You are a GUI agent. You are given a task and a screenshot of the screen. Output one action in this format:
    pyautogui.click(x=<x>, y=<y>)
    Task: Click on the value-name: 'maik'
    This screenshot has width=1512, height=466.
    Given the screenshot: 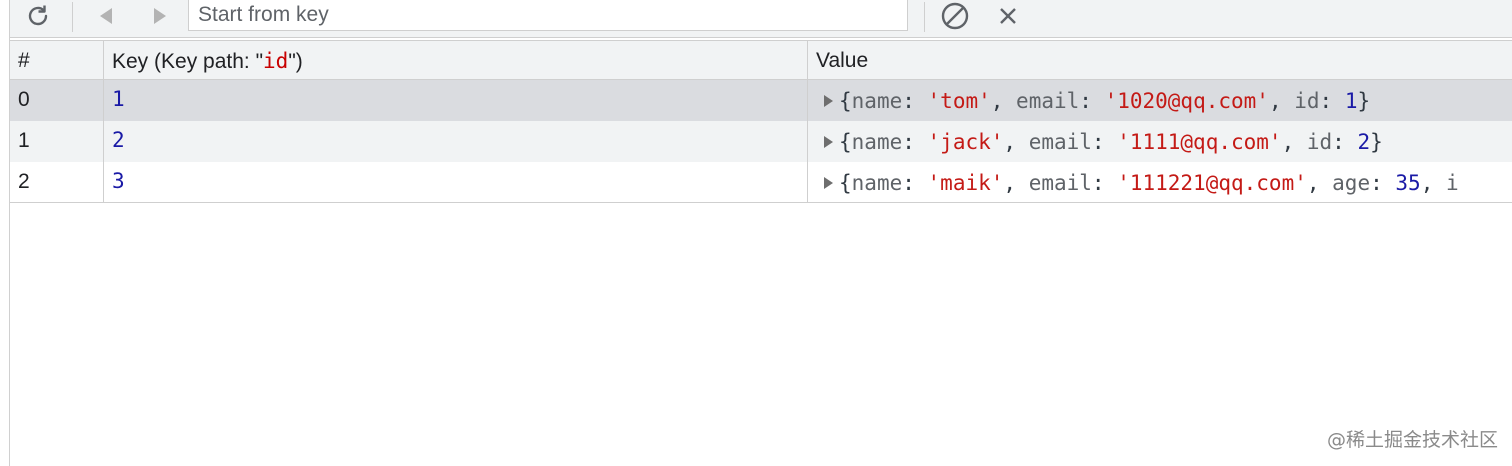 What is the action you would take?
    pyautogui.click(x=965, y=183)
    